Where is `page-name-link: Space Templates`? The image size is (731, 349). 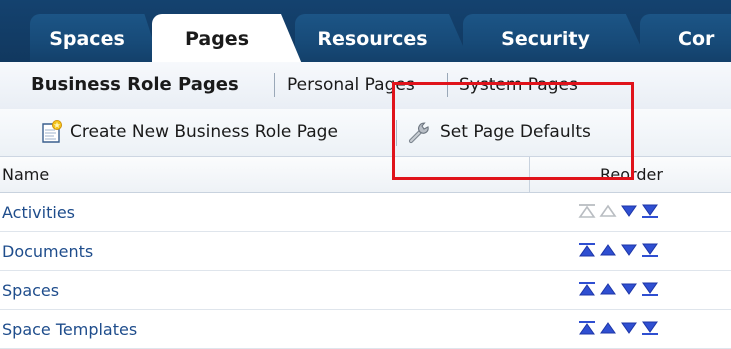
page-name-link: Space Templates is located at coordinates (69, 329).